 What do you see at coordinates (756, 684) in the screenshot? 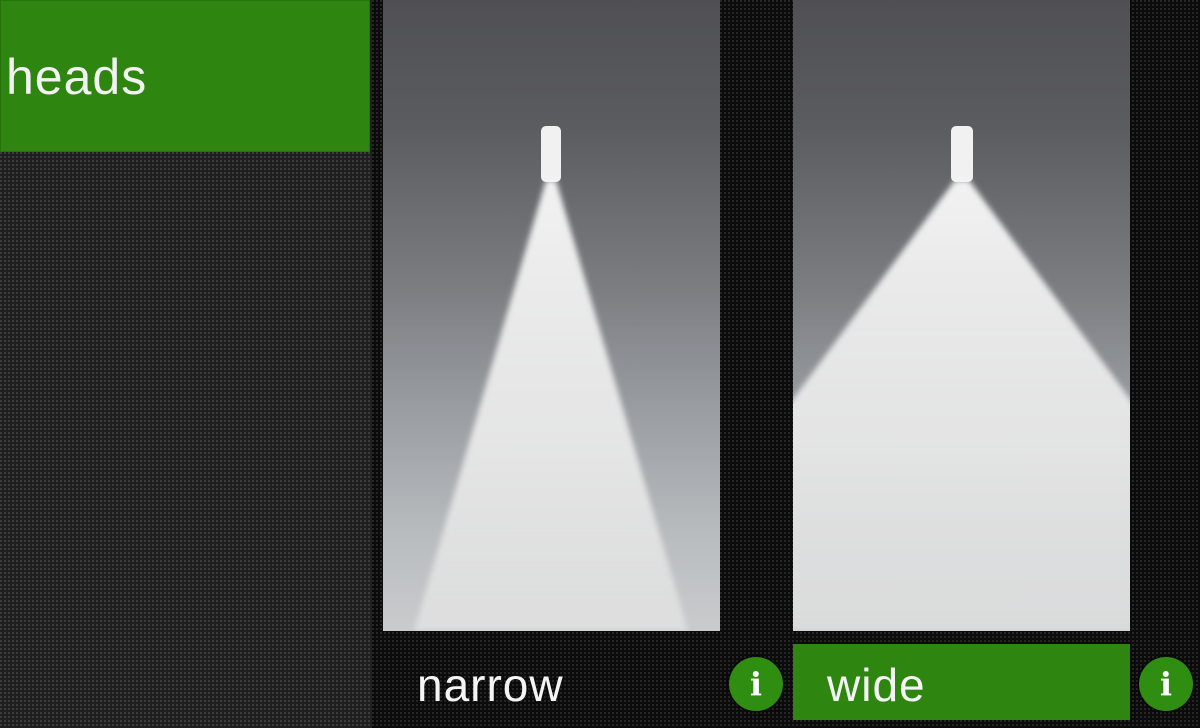
I see `narrow-info-icon: i` at bounding box center [756, 684].